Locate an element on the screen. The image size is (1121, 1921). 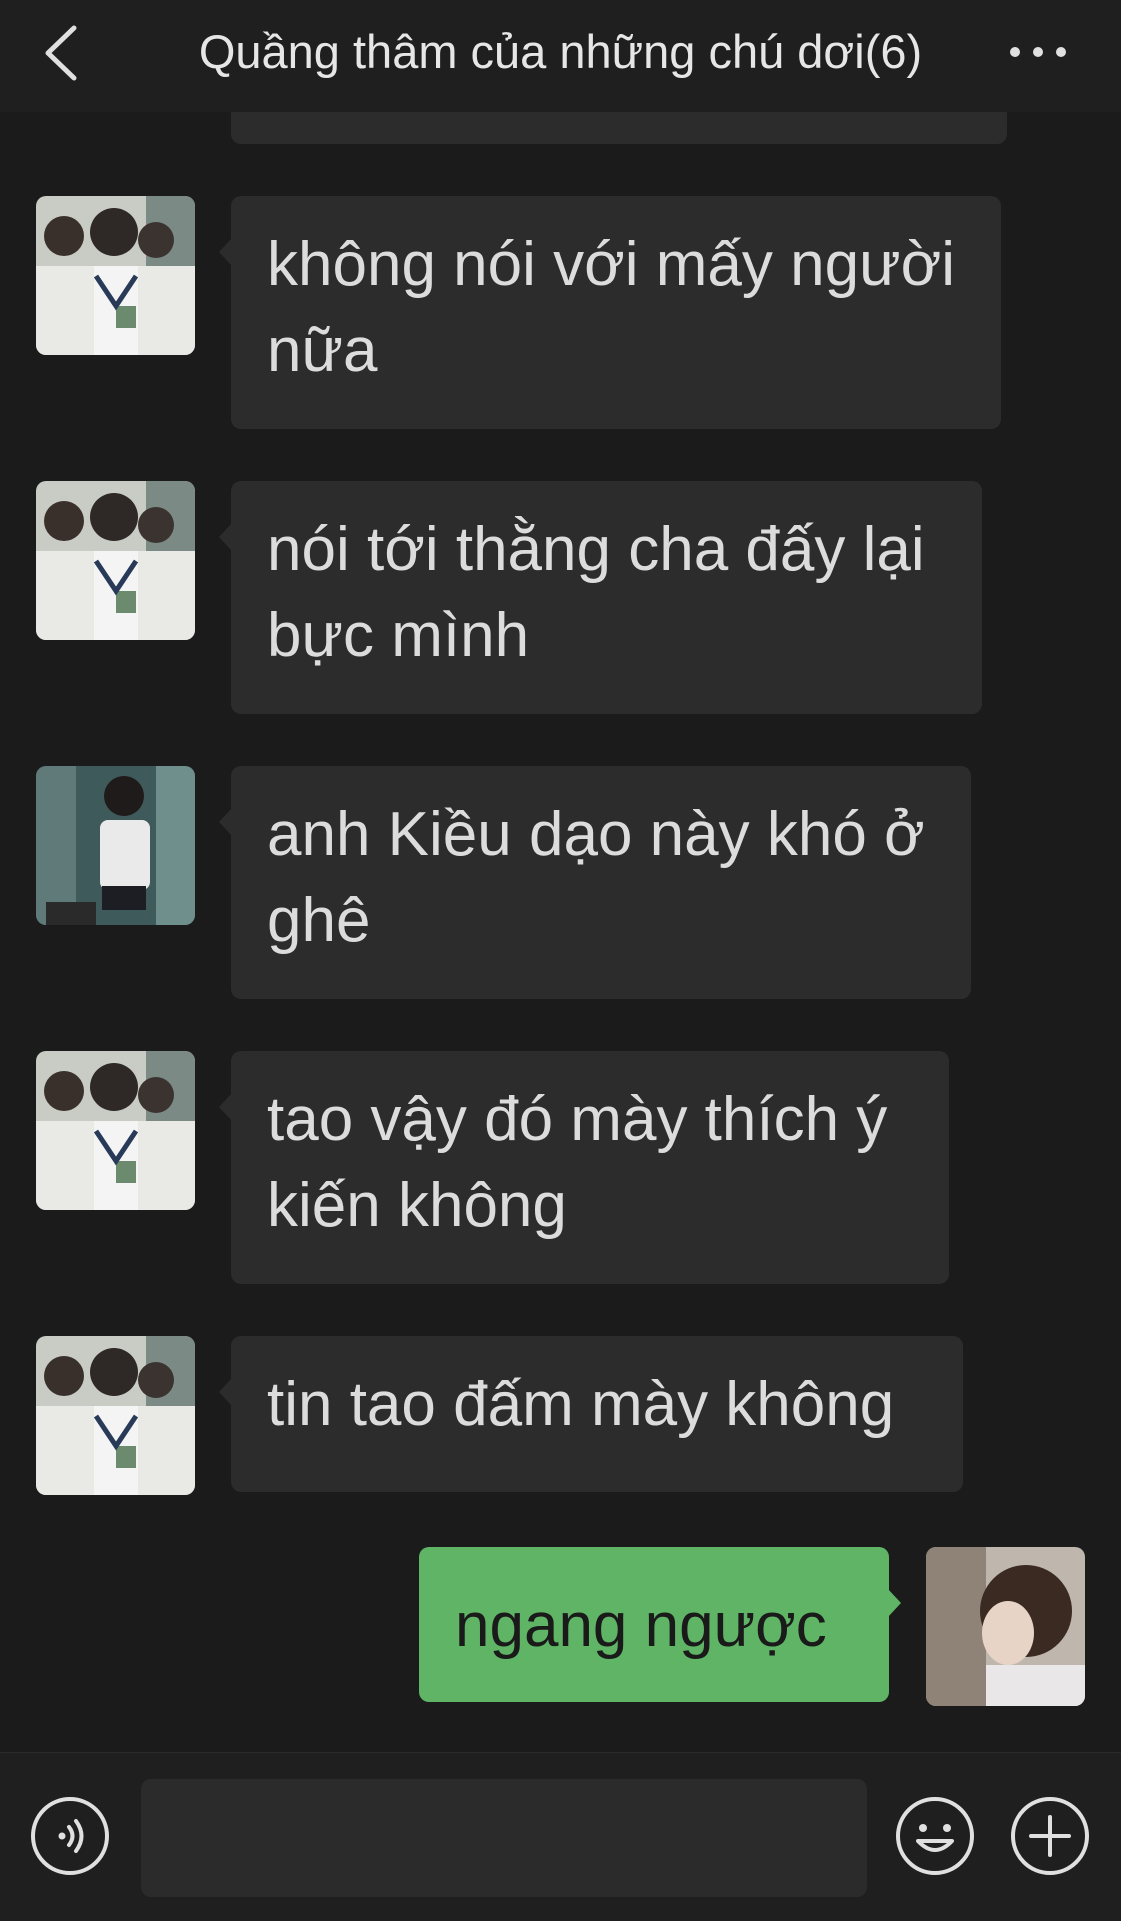
more-functions-button is located at coordinates (1050, 1836).